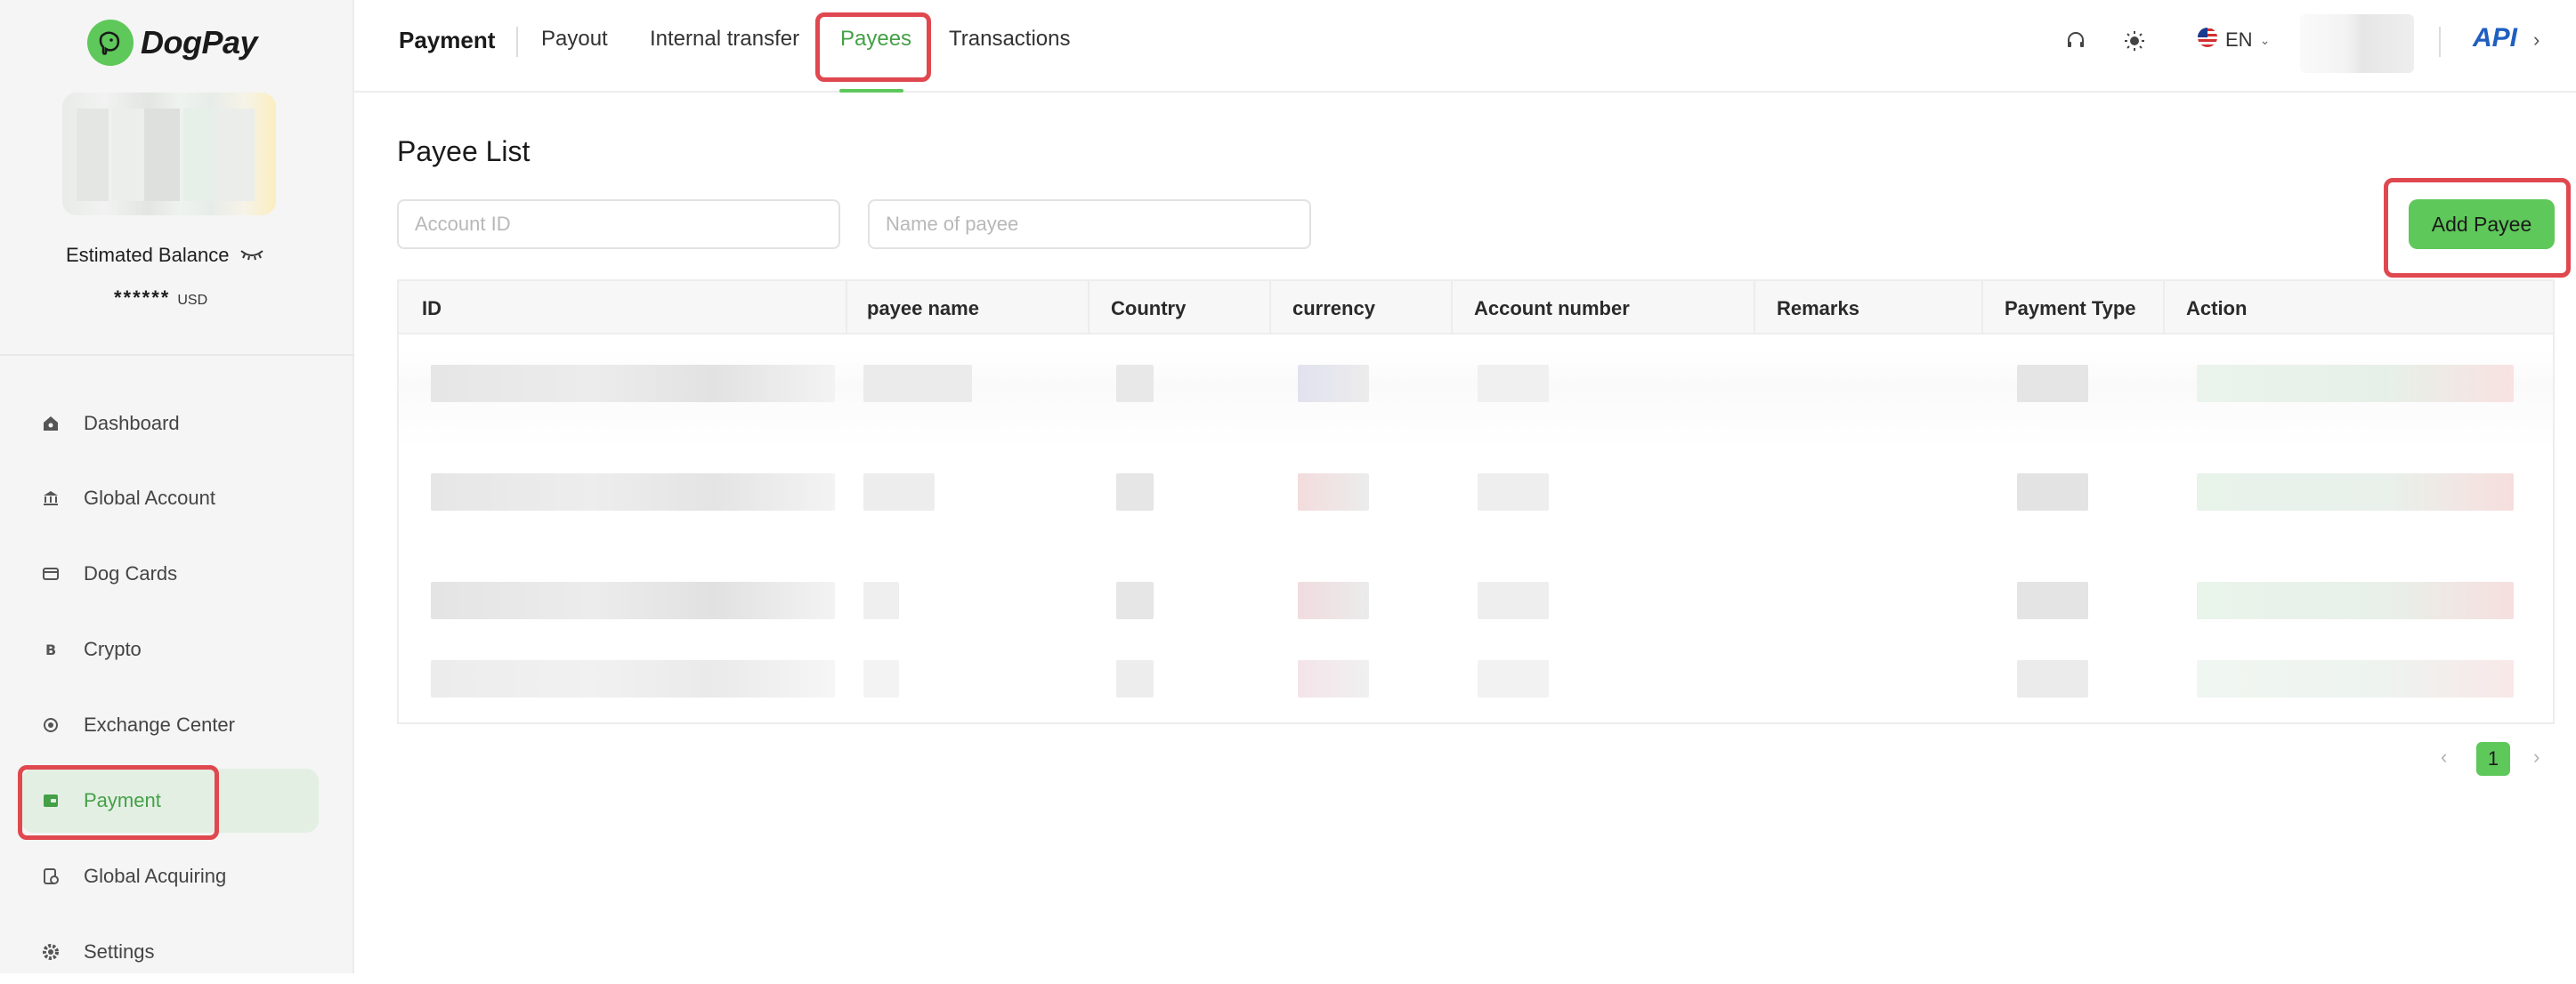  I want to click on bank-icon, so click(51, 498).